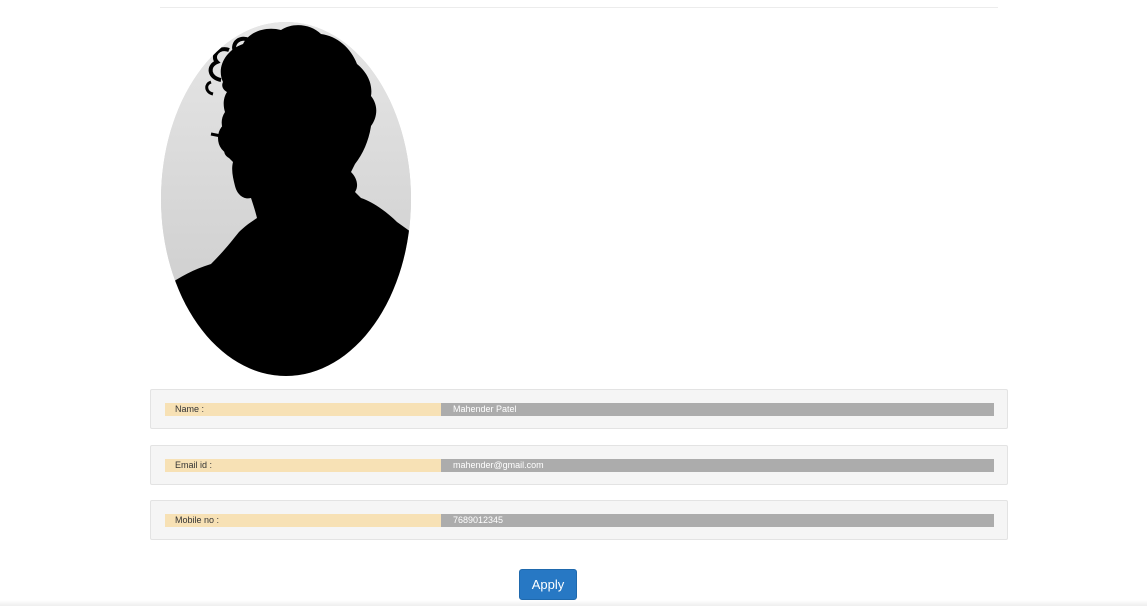  Describe the element at coordinates (286, 199) in the screenshot. I see `profile-avatar` at that location.